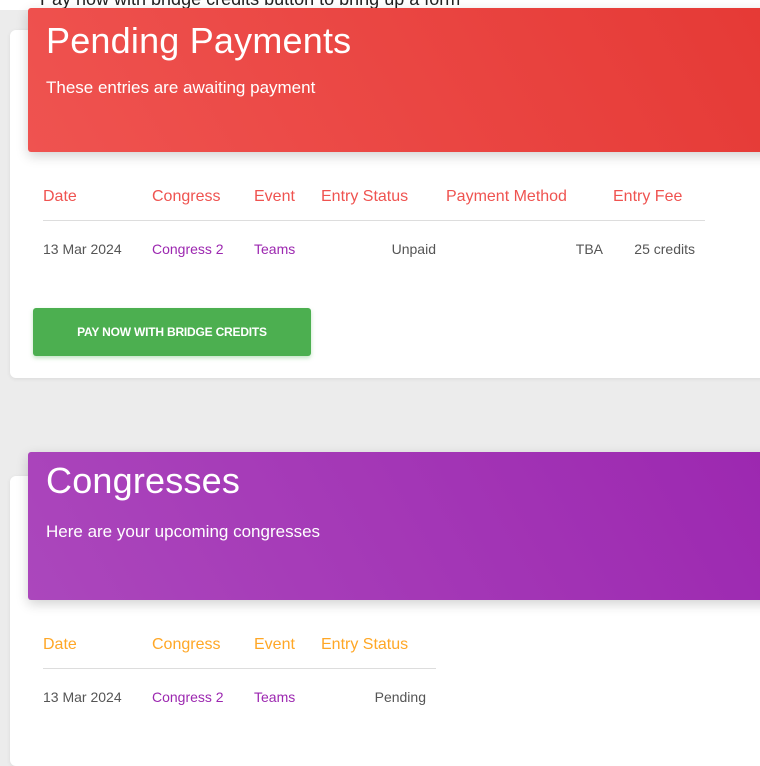 This screenshot has width=760, height=766. What do you see at coordinates (378, 696) in the screenshot?
I see `cell-entry-status: Pending` at bounding box center [378, 696].